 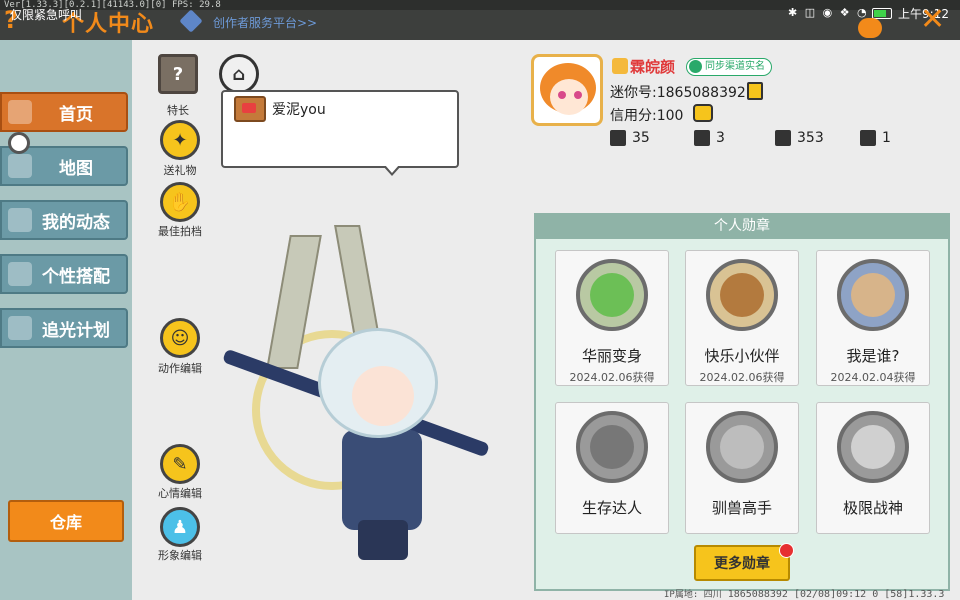 I want to click on gift-icon: ✦, so click(x=180, y=140).